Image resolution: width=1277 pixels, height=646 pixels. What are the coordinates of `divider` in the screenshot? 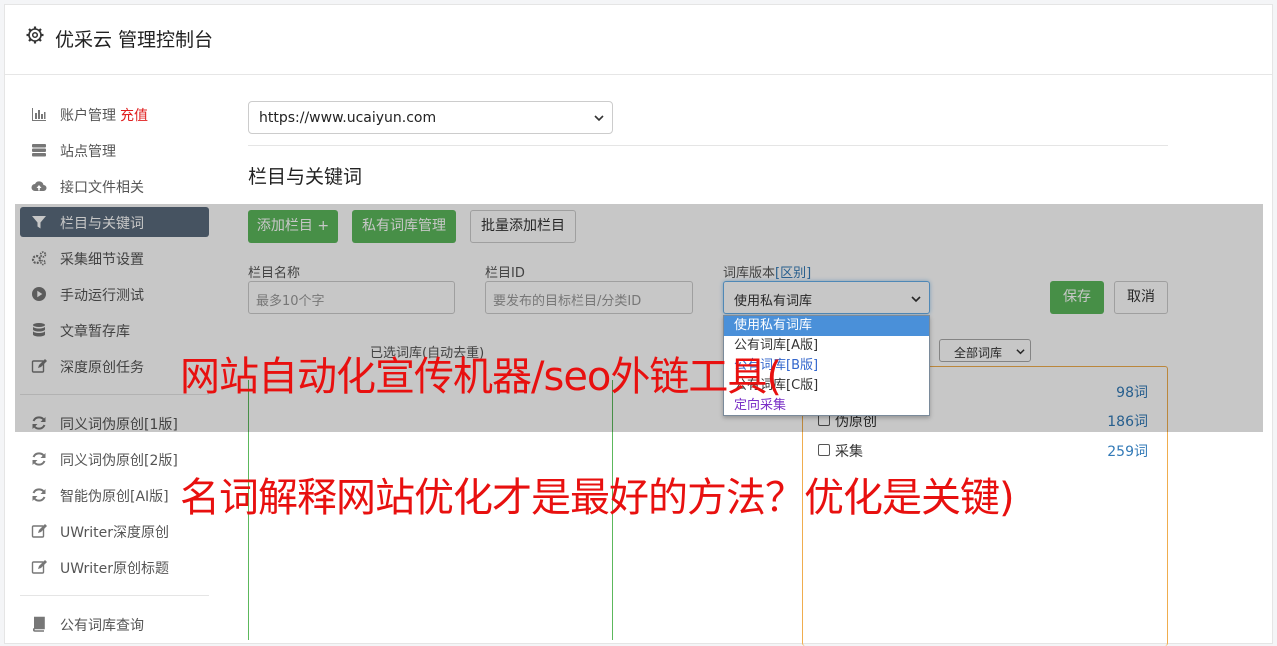 It's located at (708, 145).